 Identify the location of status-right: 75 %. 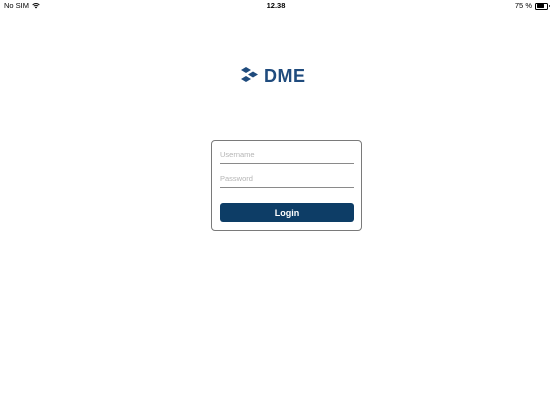
(532, 6).